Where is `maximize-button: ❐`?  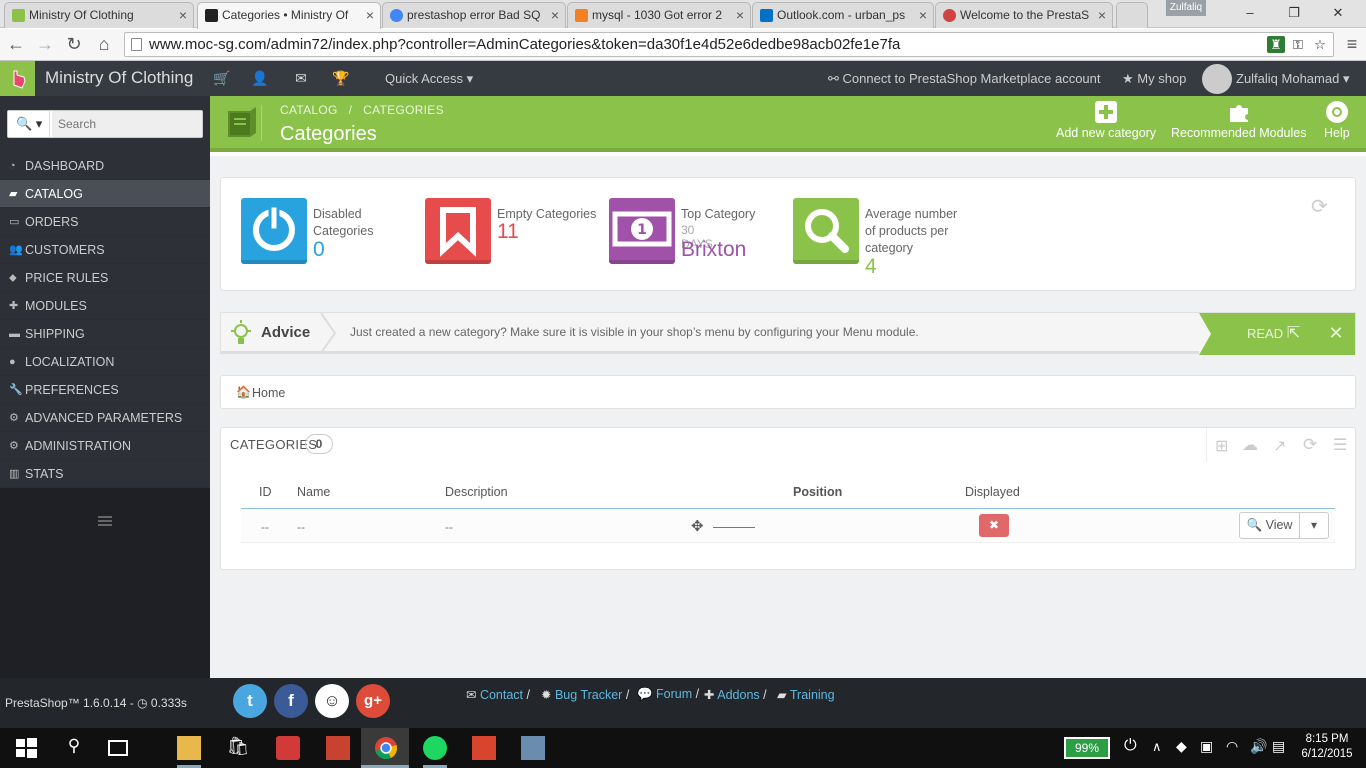
maximize-button: ❐ is located at coordinates (1294, 13).